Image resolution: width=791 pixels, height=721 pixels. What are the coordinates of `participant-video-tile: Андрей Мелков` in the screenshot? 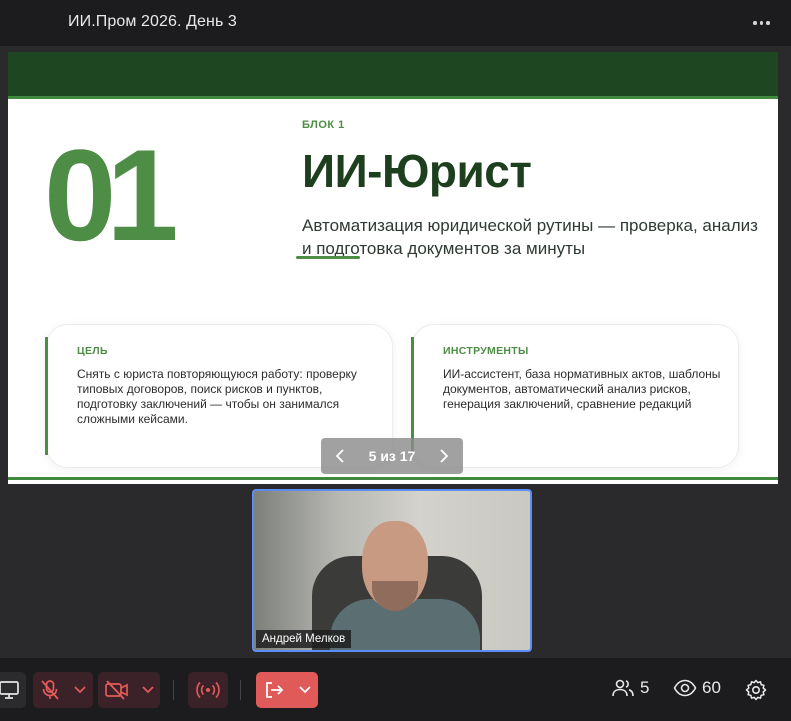 It's located at (392, 570).